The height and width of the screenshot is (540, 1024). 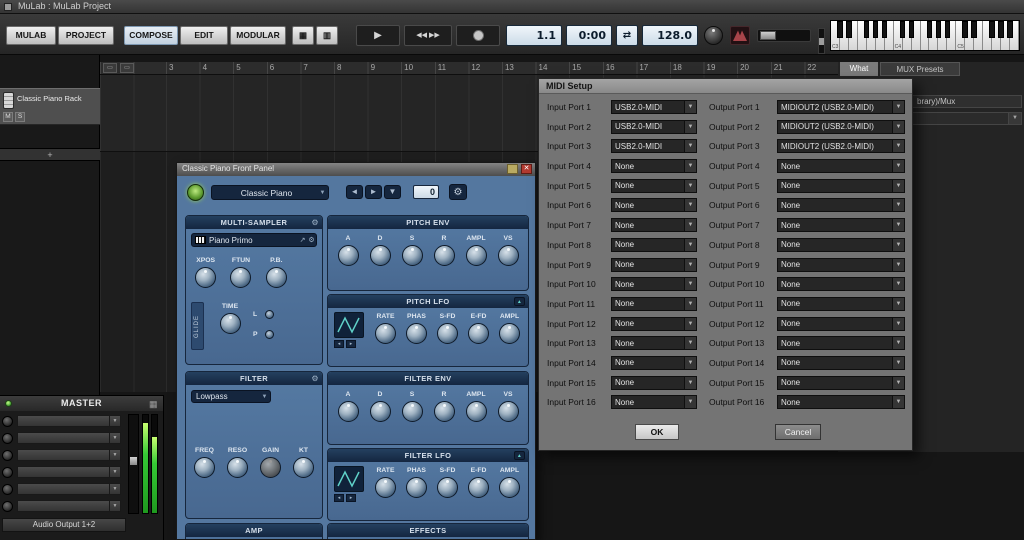 What do you see at coordinates (356, 169) in the screenshot?
I see `front-panel-titlebar: Classic Piano Front Panel ✕` at bounding box center [356, 169].